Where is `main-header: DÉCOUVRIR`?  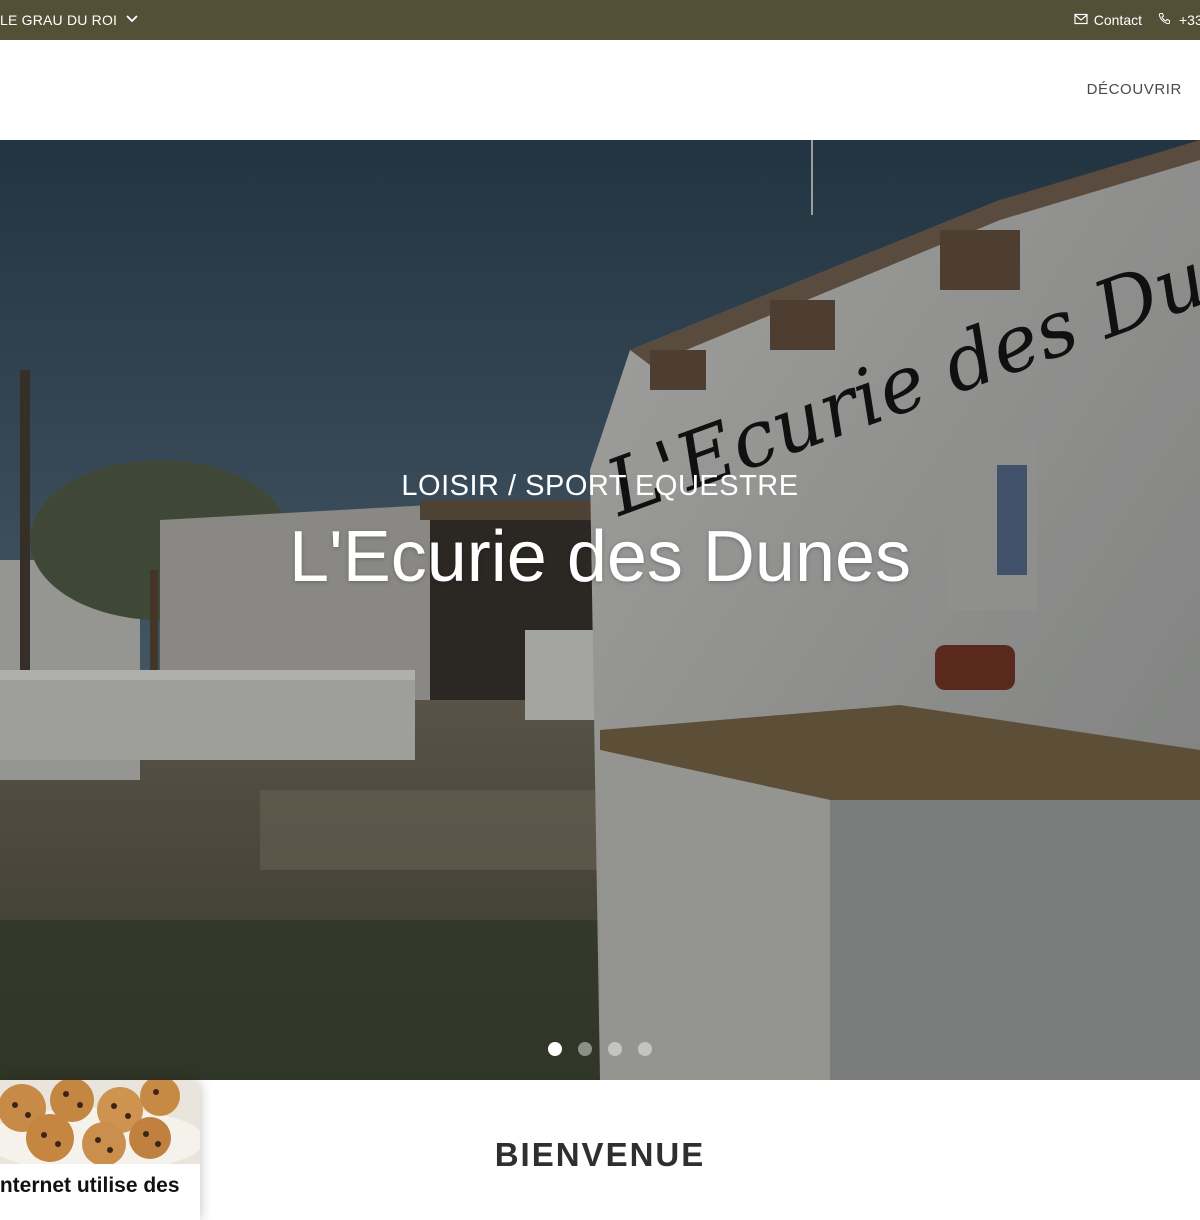 main-header: DÉCOUVRIR is located at coordinates (600, 90).